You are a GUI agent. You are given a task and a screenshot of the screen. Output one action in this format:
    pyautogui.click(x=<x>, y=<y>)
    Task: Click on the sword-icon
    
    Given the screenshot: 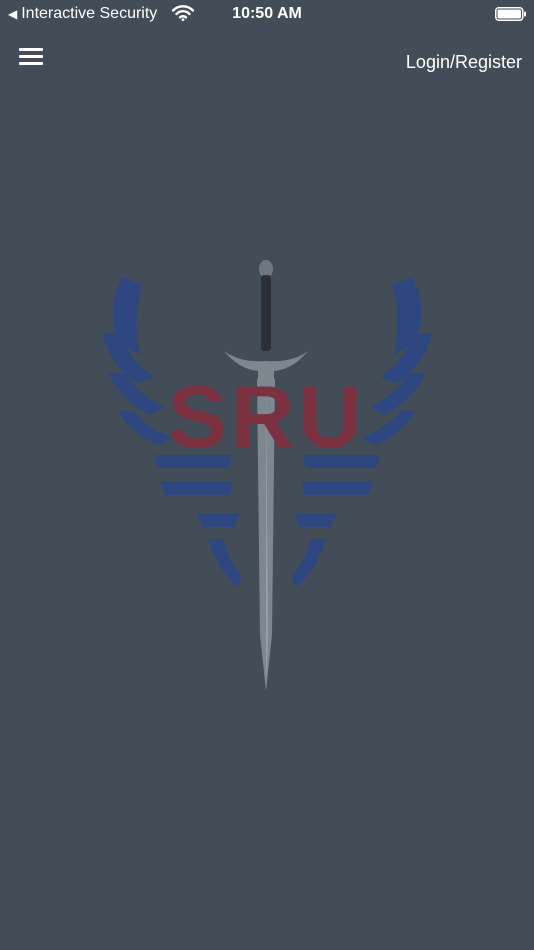 What is the action you would take?
    pyautogui.click(x=266, y=475)
    